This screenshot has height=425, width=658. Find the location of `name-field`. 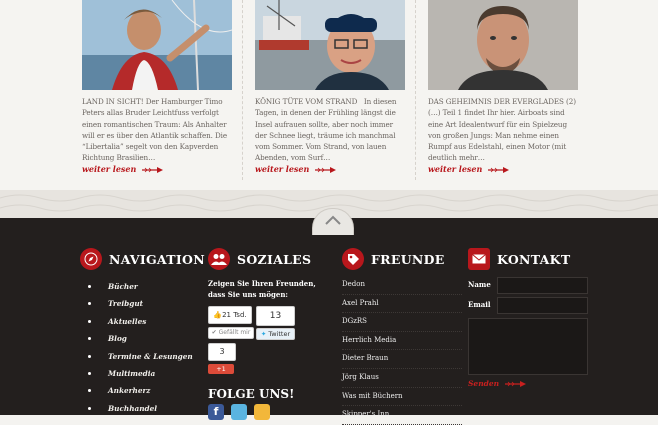

name-field is located at coordinates (542, 285).